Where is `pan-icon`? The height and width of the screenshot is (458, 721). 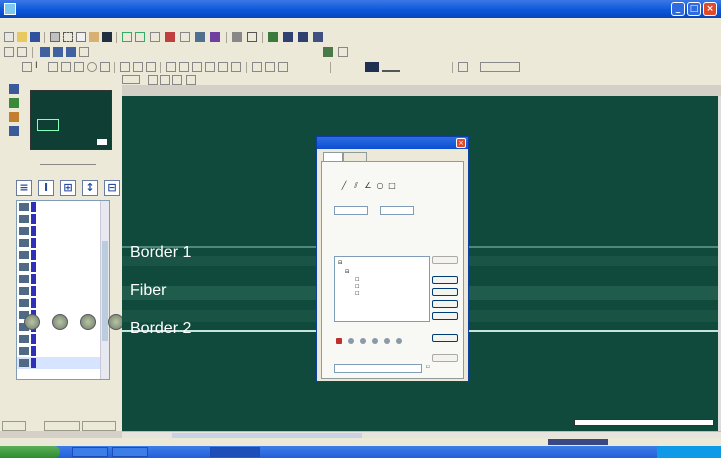 pan-icon is located at coordinates (191, 80).